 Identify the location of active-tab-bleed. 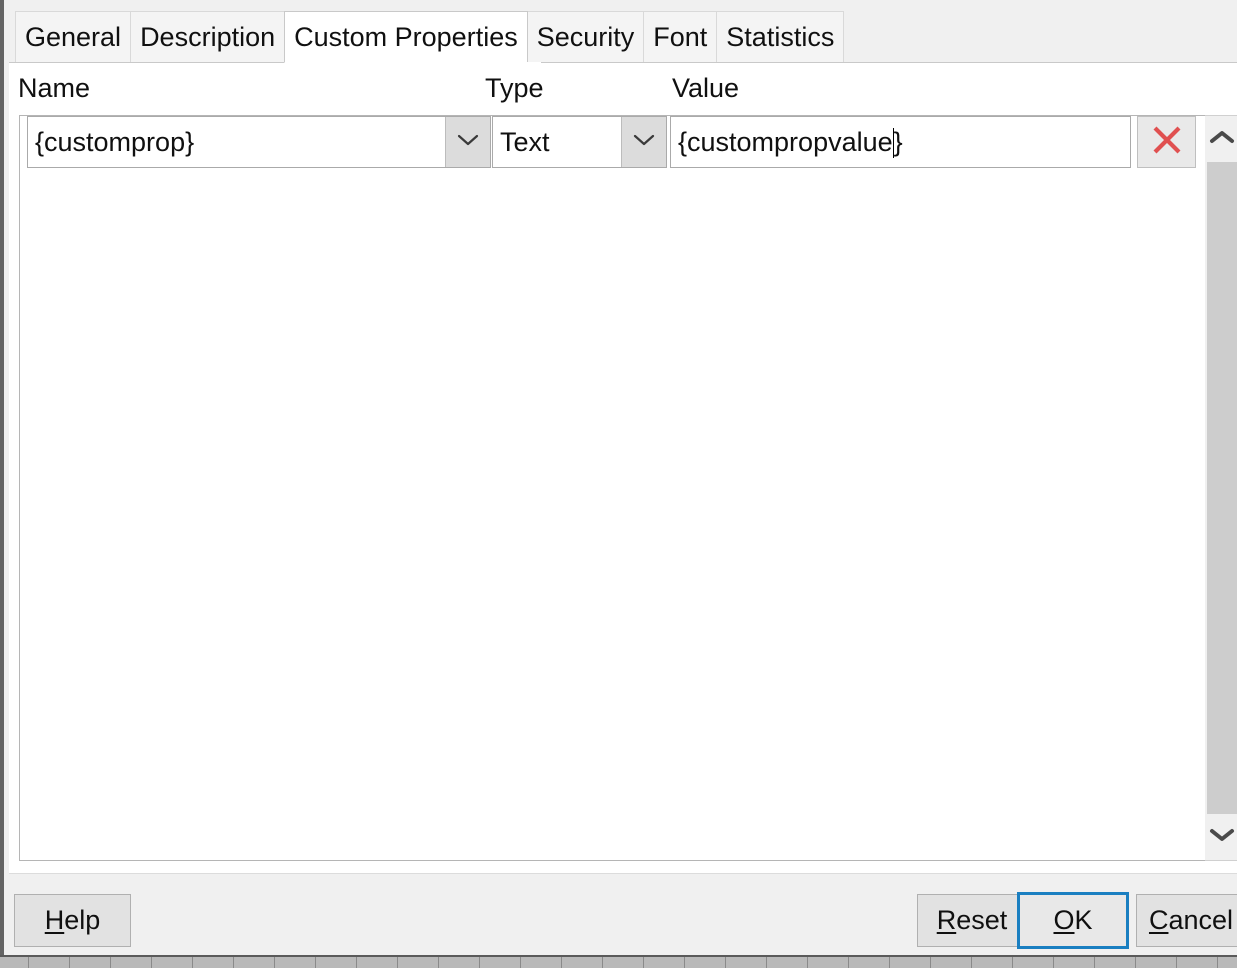
(413, 63).